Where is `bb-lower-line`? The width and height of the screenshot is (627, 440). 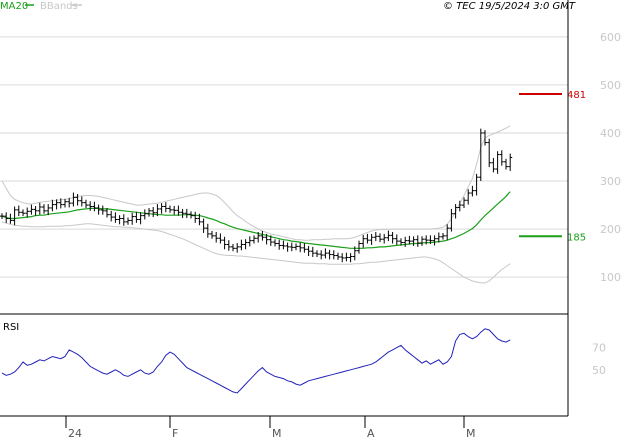 bb-lower-line is located at coordinates (256, 252).